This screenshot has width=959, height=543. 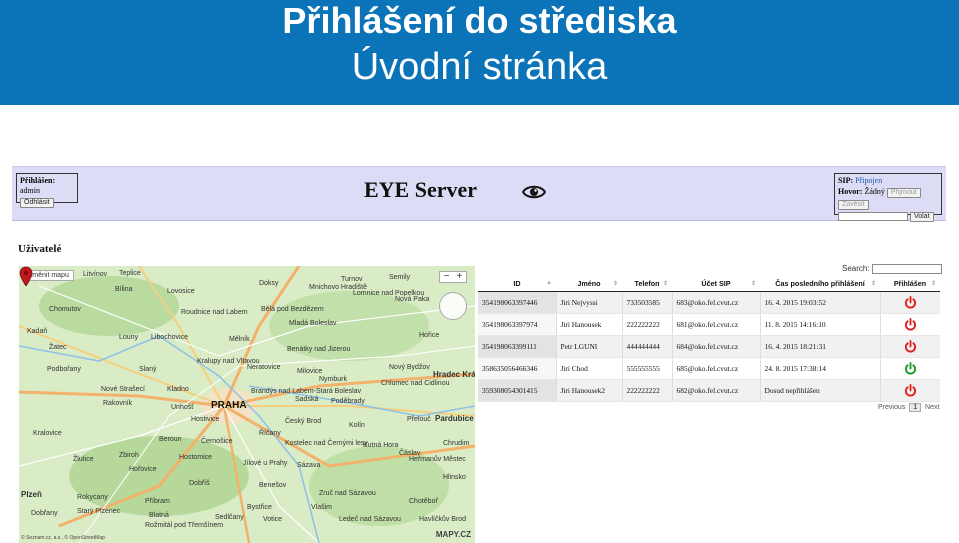 I want to click on slide-subtitle: Úvodní stránka, so click(x=479, y=67).